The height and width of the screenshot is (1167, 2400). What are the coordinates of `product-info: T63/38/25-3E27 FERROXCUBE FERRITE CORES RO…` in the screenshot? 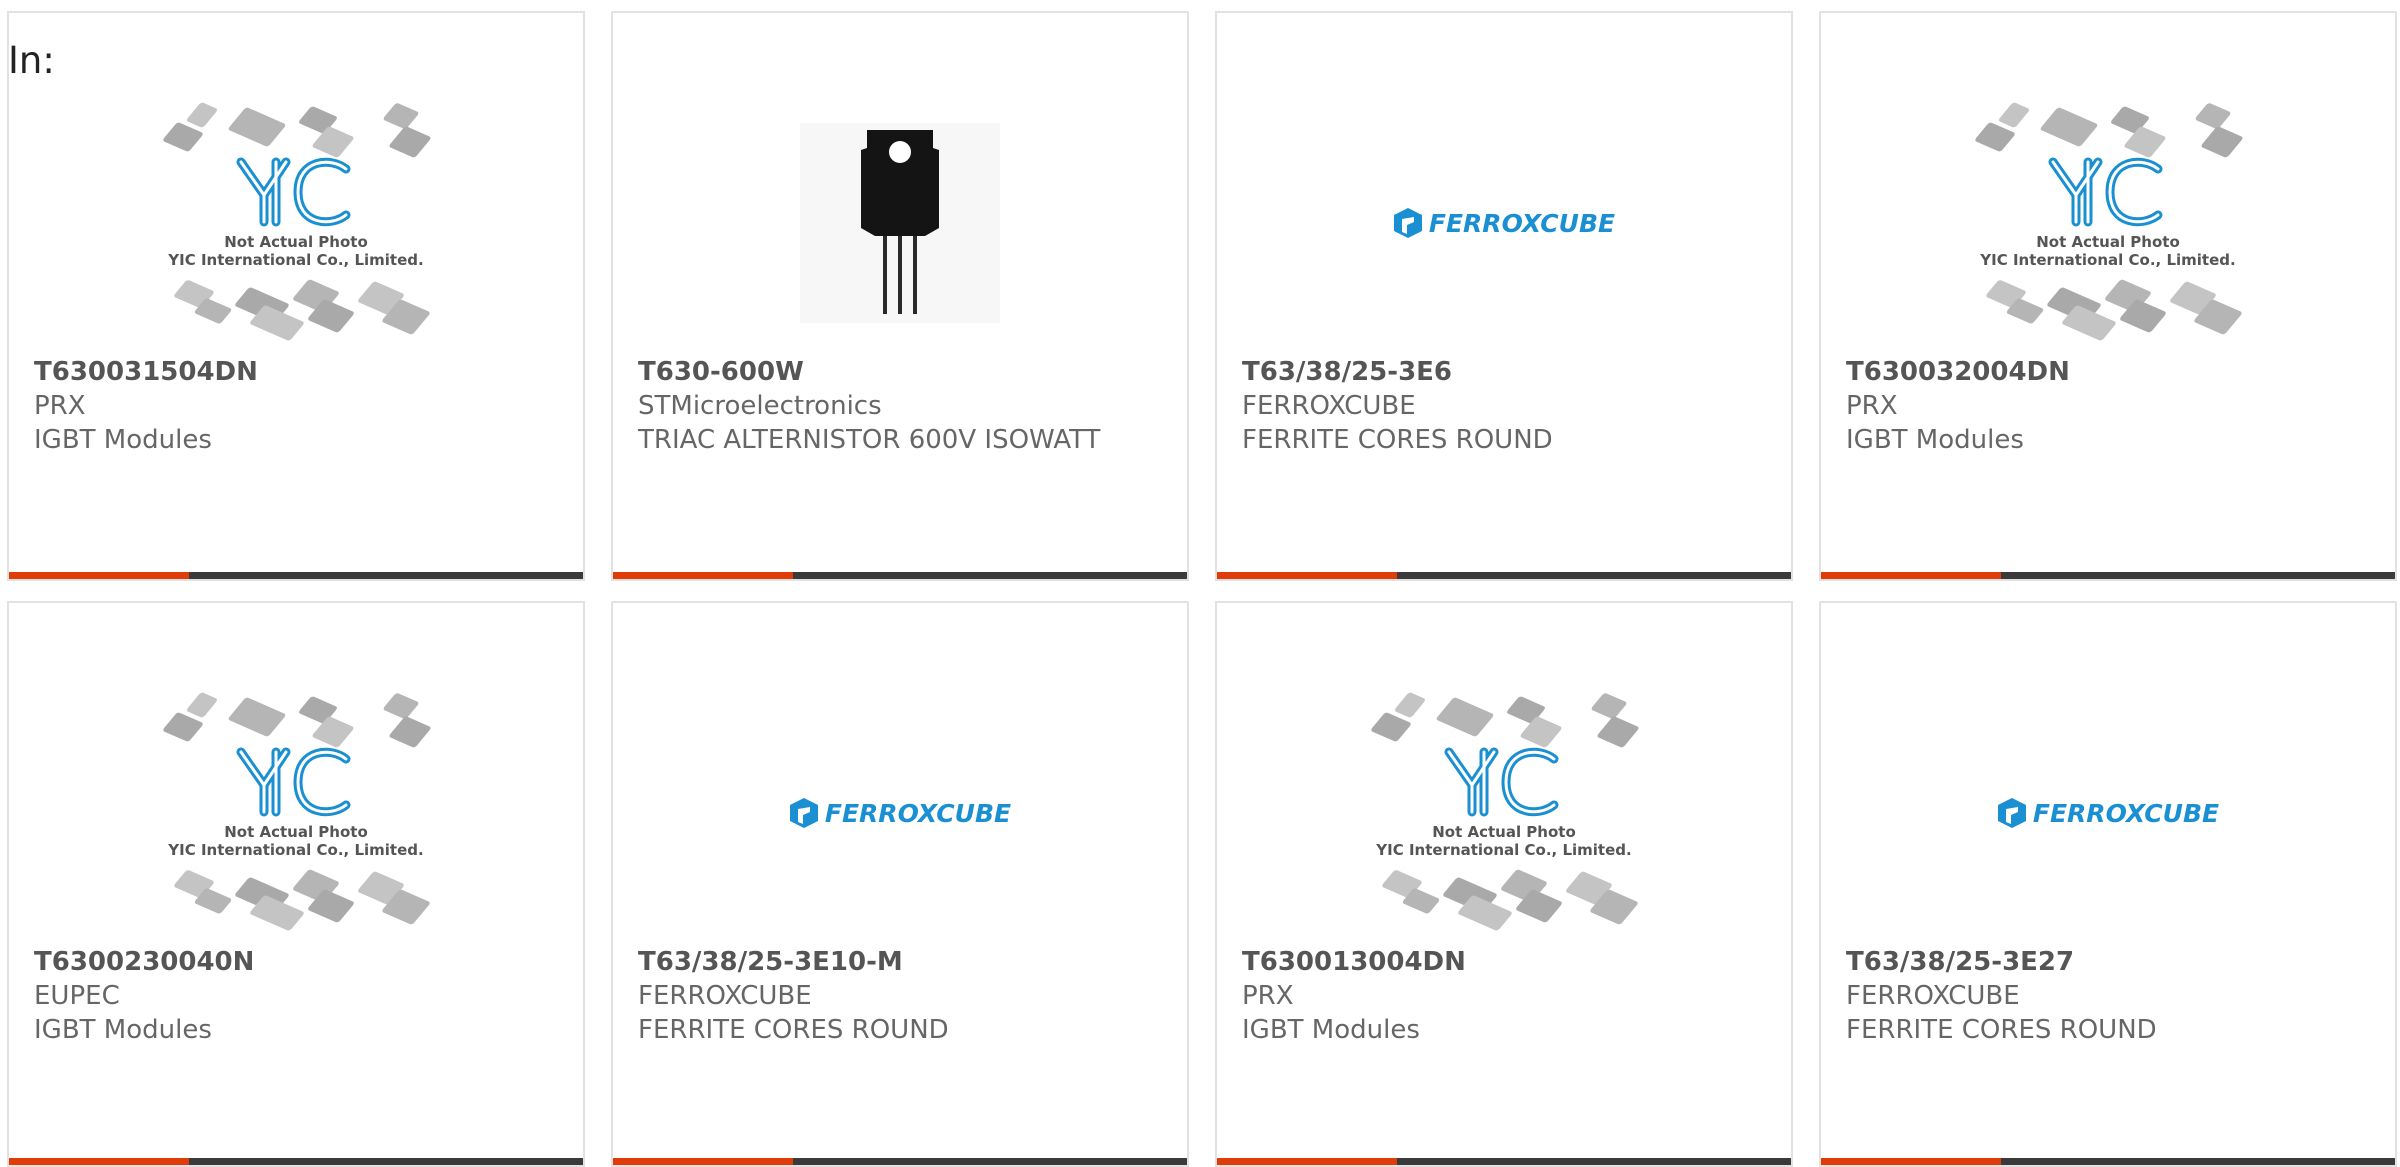 It's located at (2108, 996).